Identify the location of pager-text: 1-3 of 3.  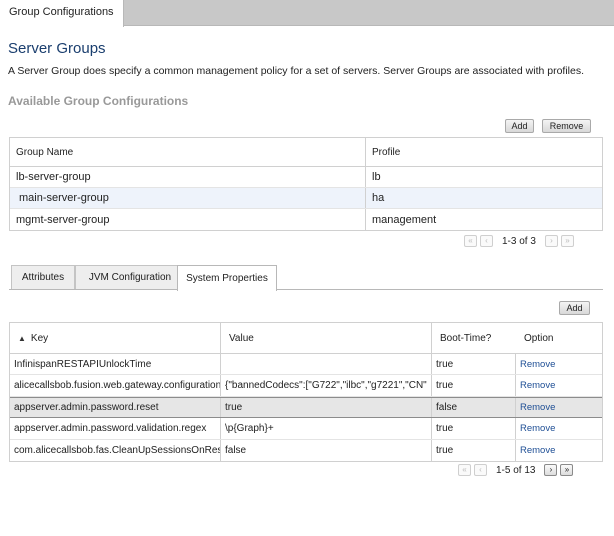
(519, 241).